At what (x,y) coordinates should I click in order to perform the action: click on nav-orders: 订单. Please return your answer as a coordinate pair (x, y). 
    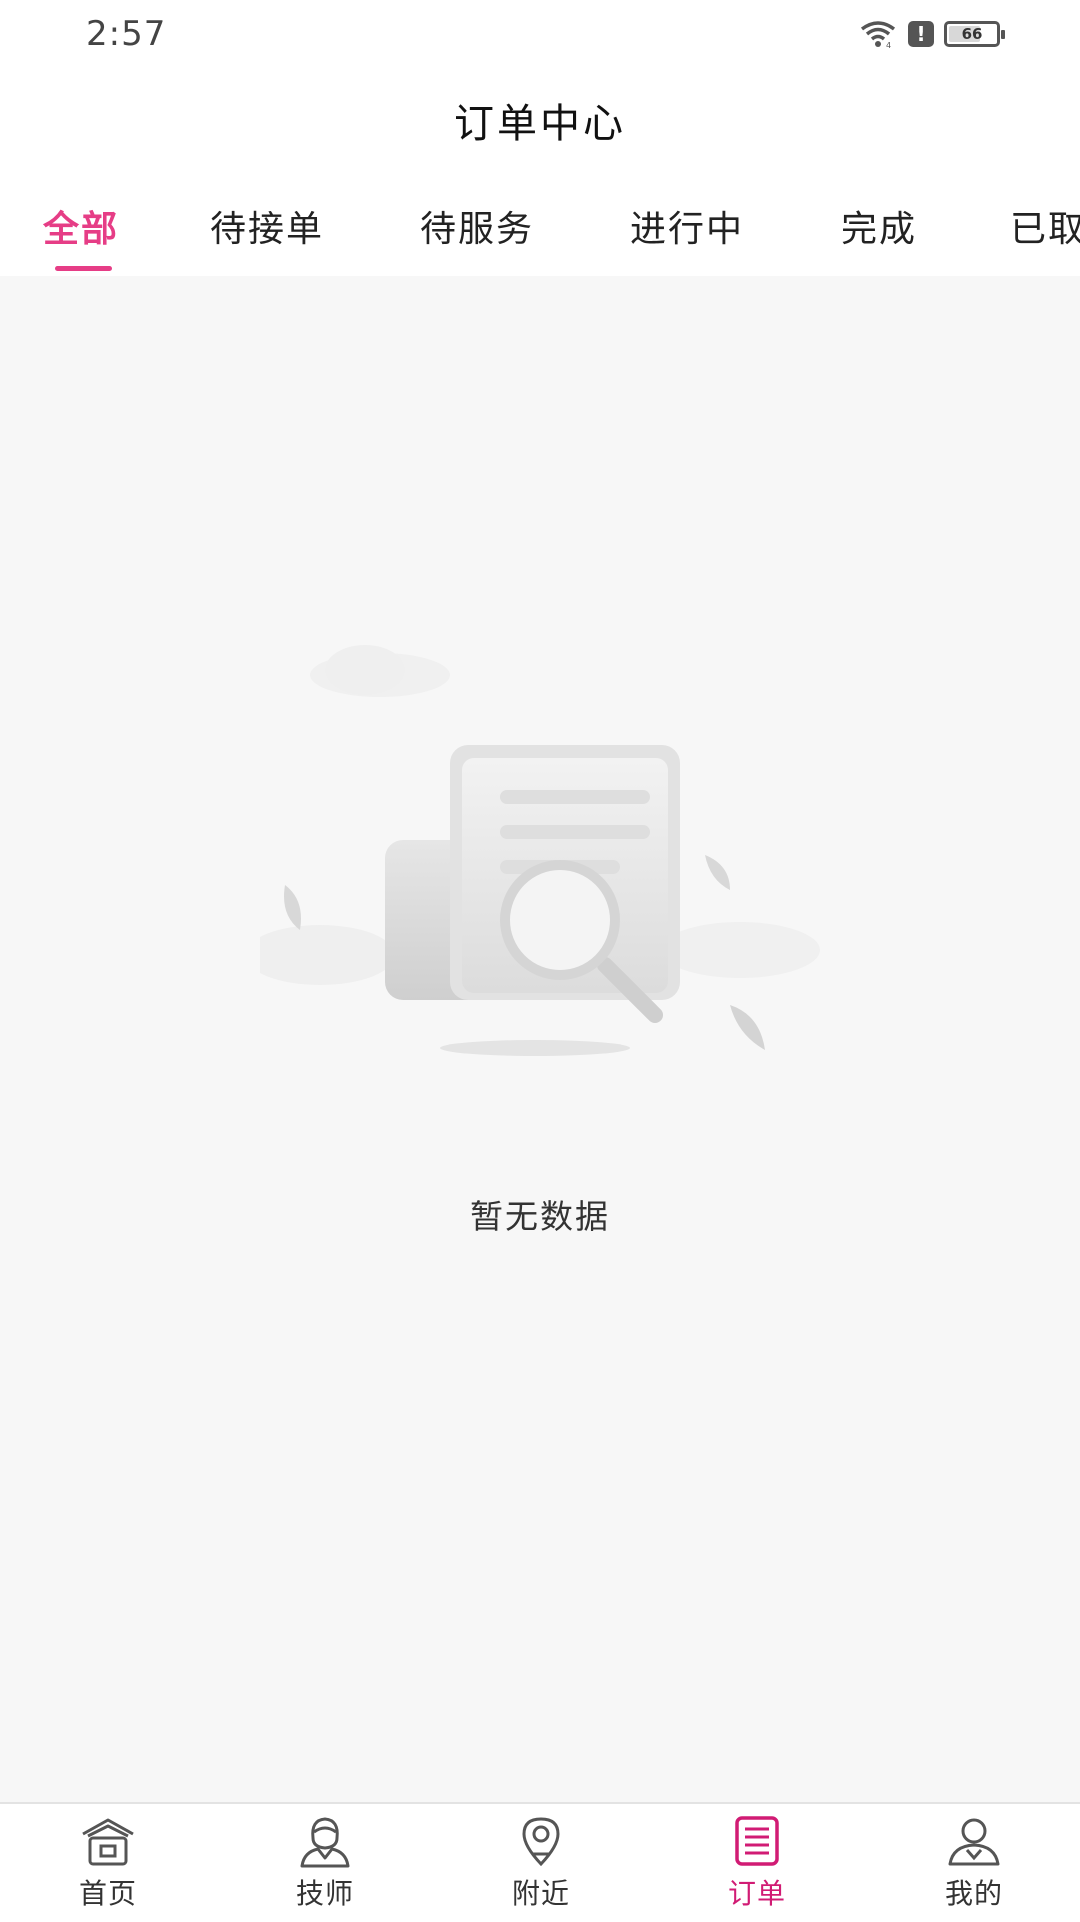
    Looking at the image, I should click on (757, 1866).